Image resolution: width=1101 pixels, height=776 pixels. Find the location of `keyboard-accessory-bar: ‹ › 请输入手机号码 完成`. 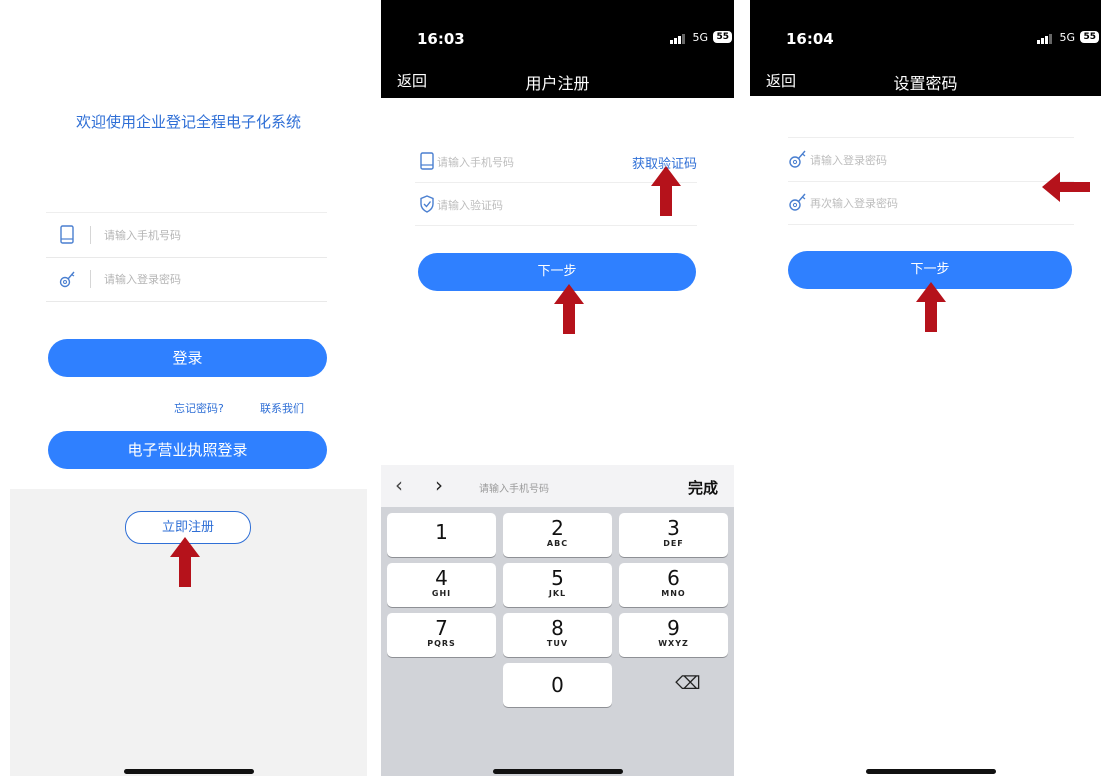

keyboard-accessory-bar: ‹ › 请输入手机号码 完成 is located at coordinates (557, 486).